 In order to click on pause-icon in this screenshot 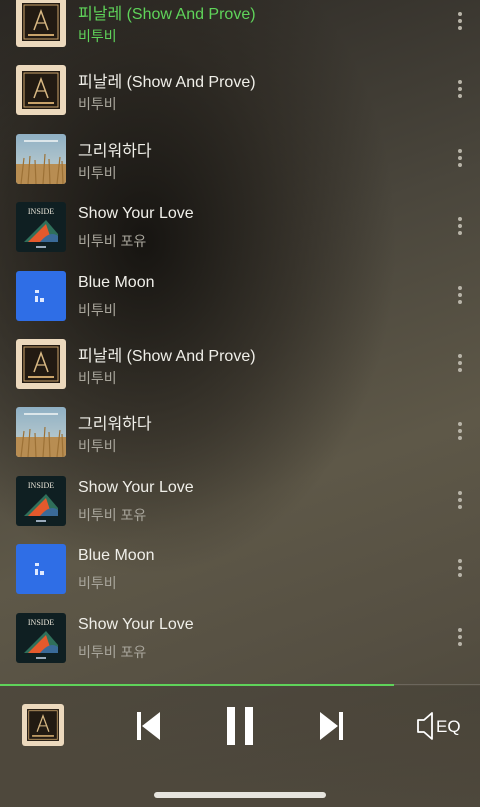, I will do `click(240, 726)`.